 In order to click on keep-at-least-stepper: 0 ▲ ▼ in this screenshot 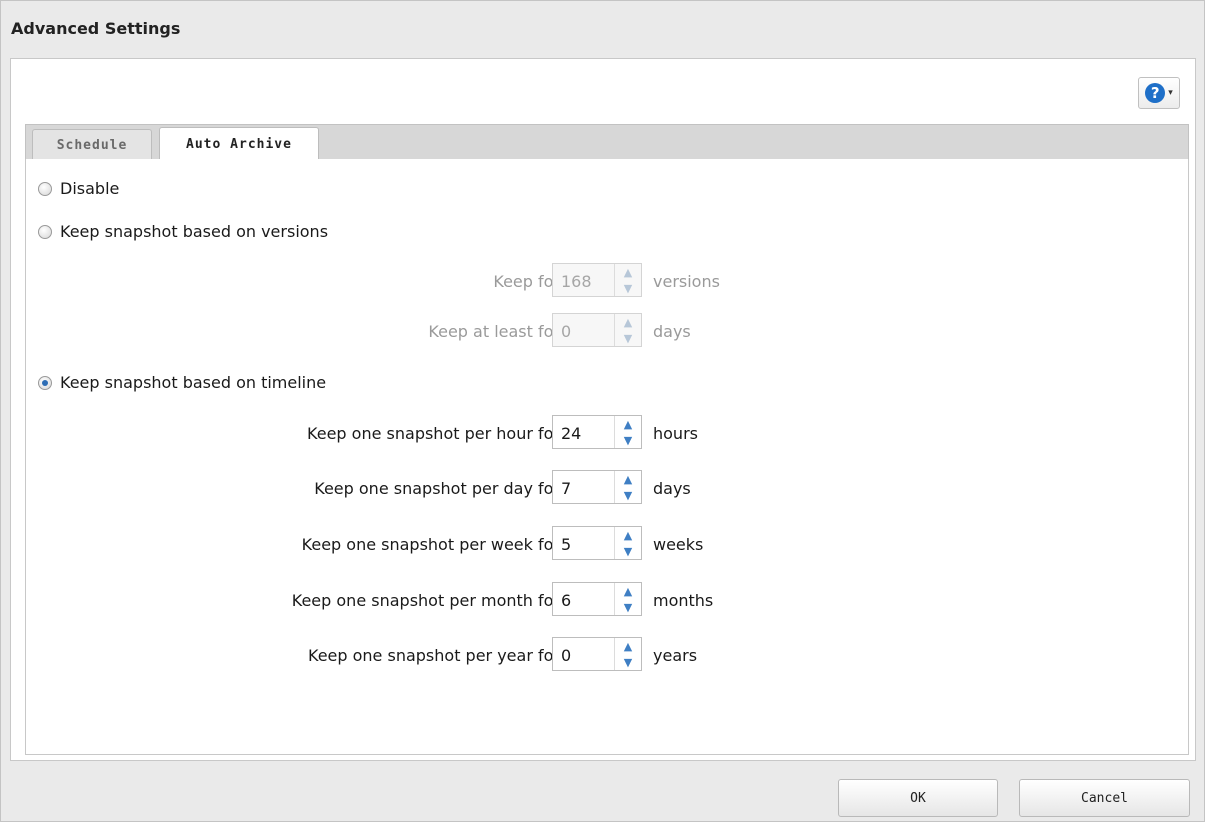, I will do `click(597, 330)`.